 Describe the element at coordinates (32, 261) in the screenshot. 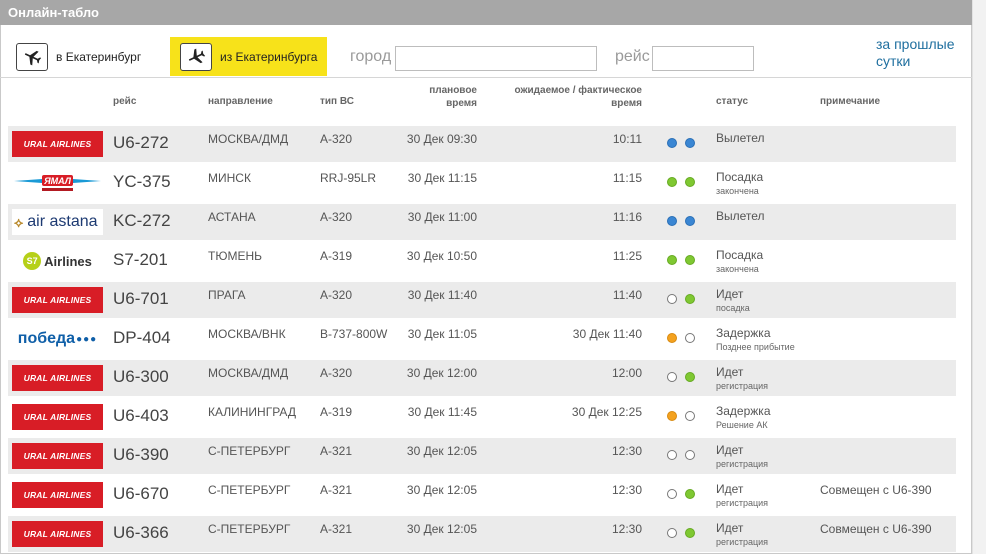

I see `s7-mark-icon: S7` at that location.